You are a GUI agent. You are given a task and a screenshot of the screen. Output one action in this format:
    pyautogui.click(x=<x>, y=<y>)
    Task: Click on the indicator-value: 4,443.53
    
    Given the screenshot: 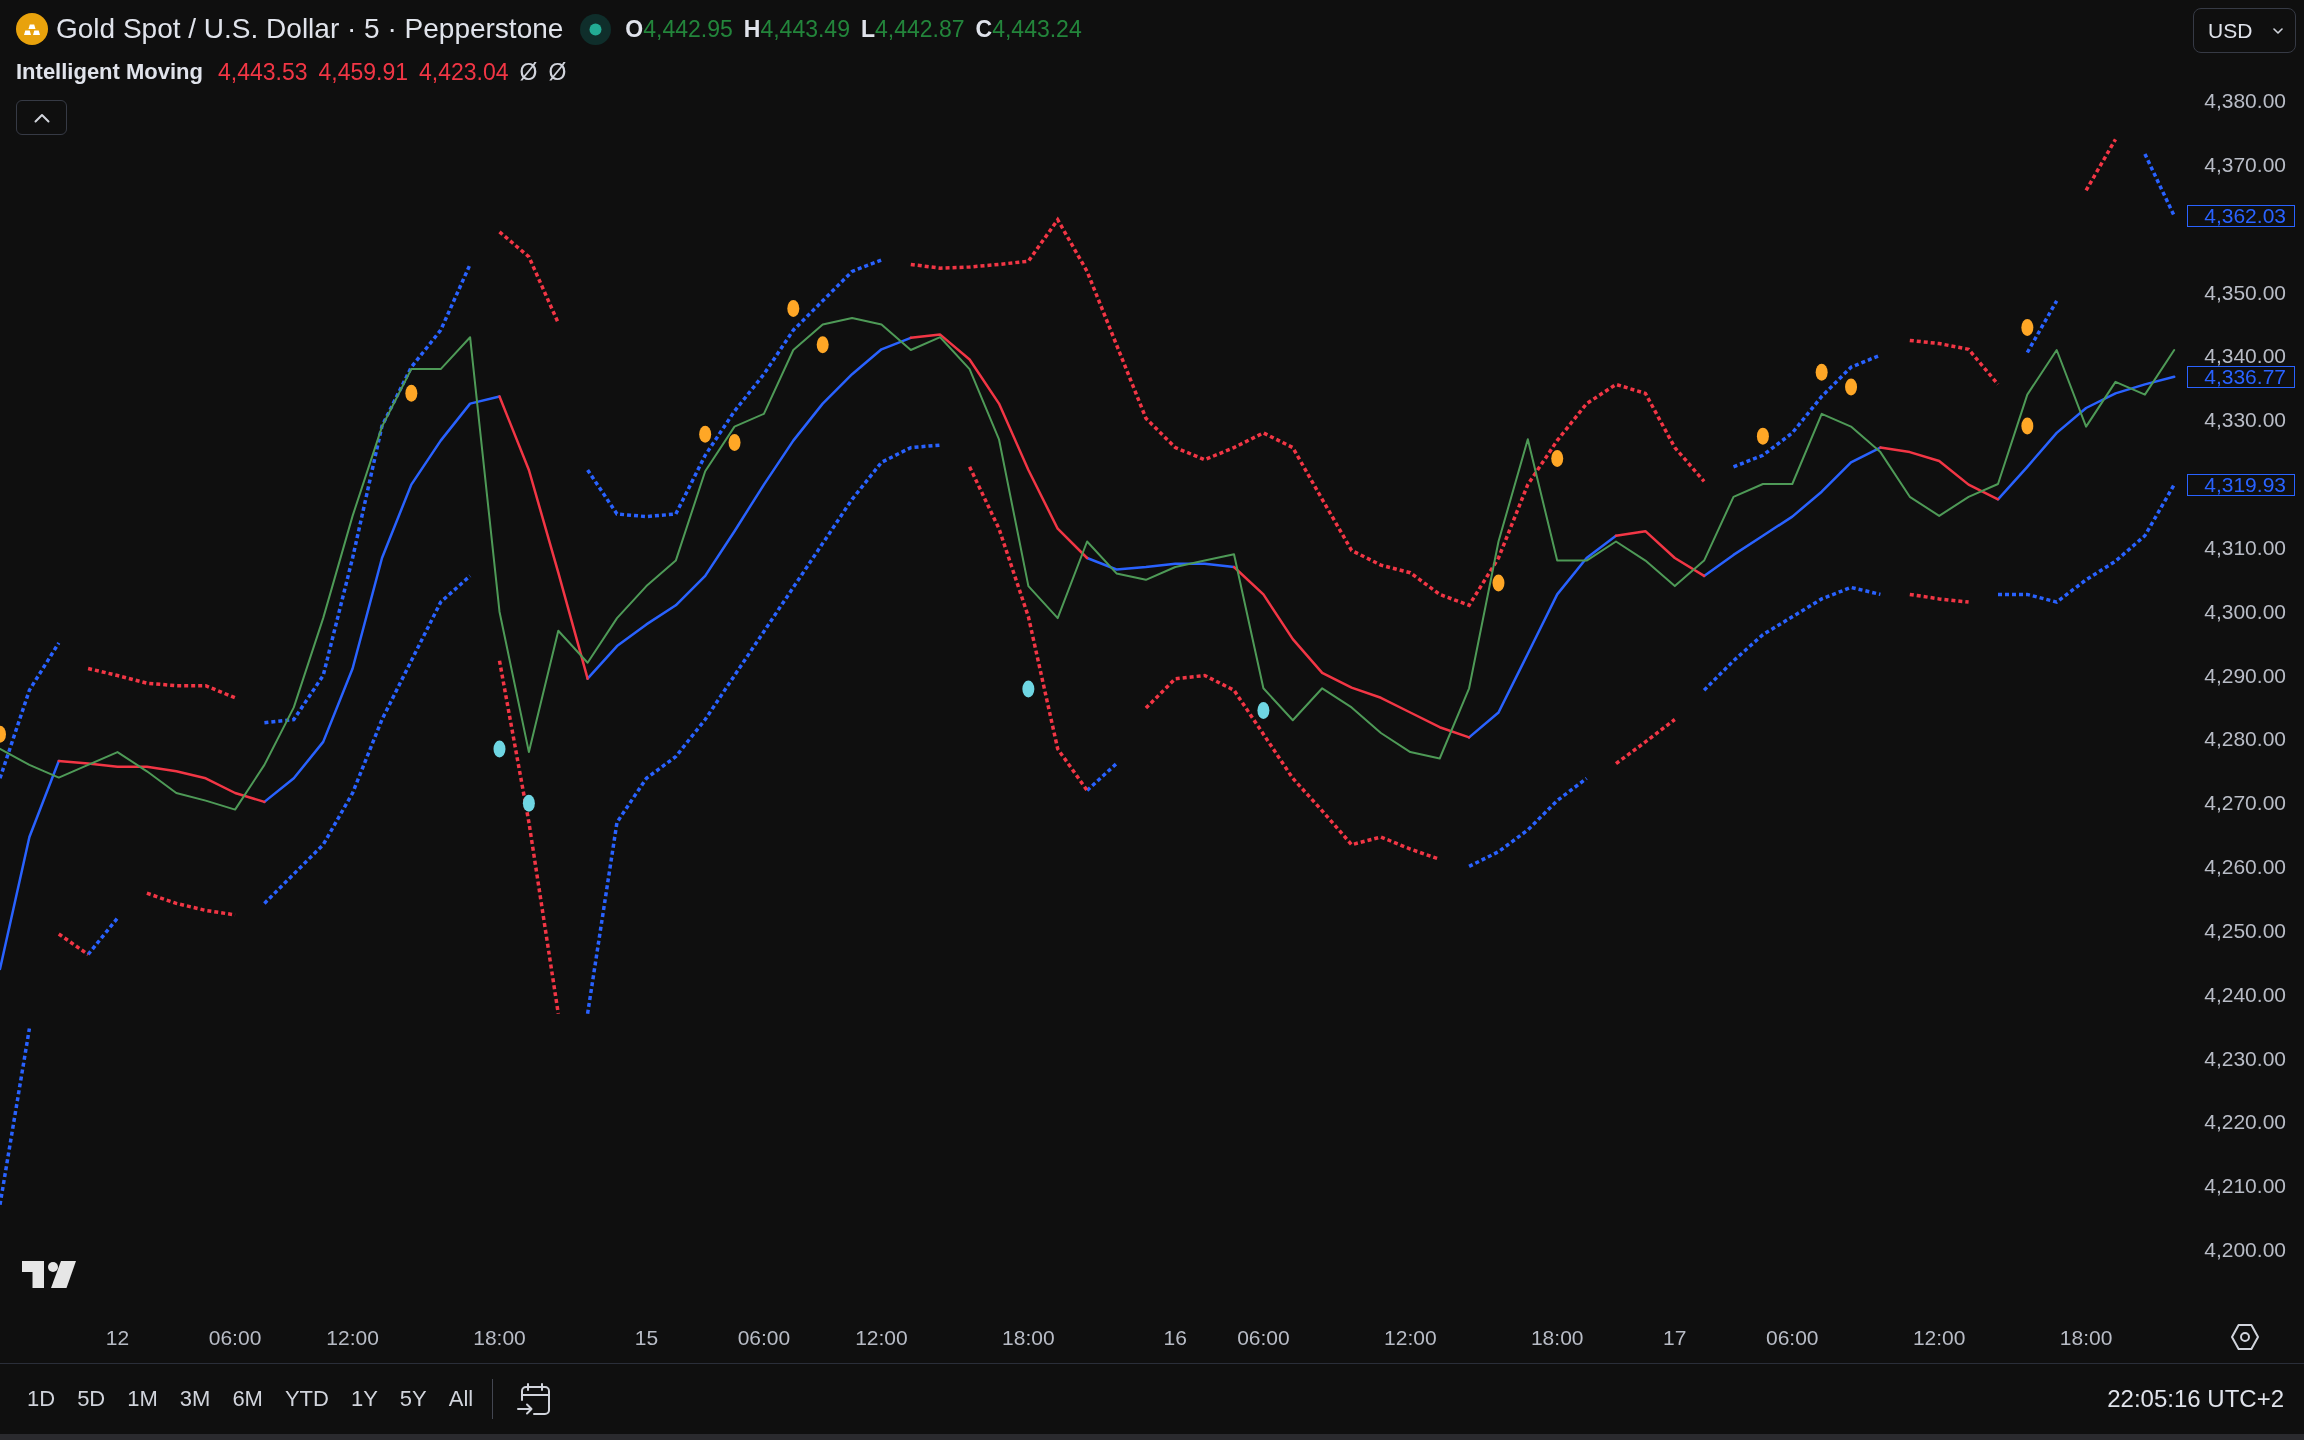 What is the action you would take?
    pyautogui.click(x=263, y=72)
    